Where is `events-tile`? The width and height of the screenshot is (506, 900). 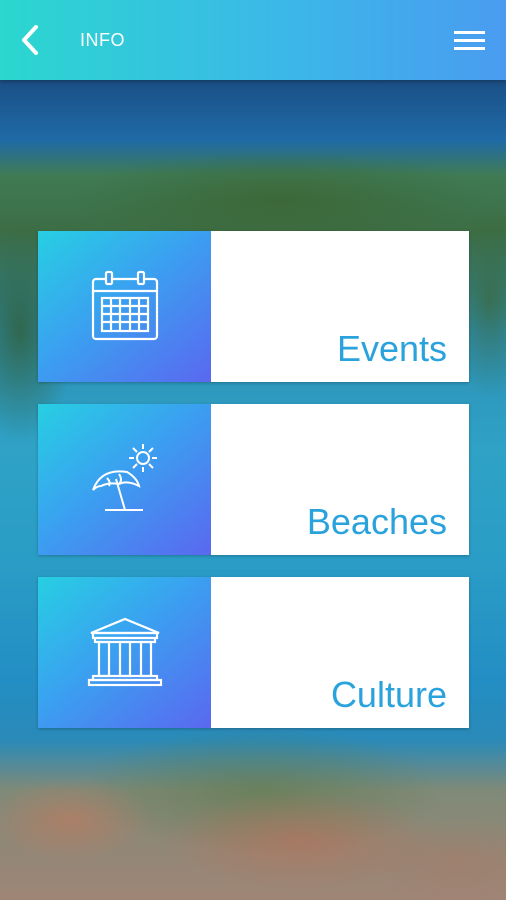 events-tile is located at coordinates (124, 306).